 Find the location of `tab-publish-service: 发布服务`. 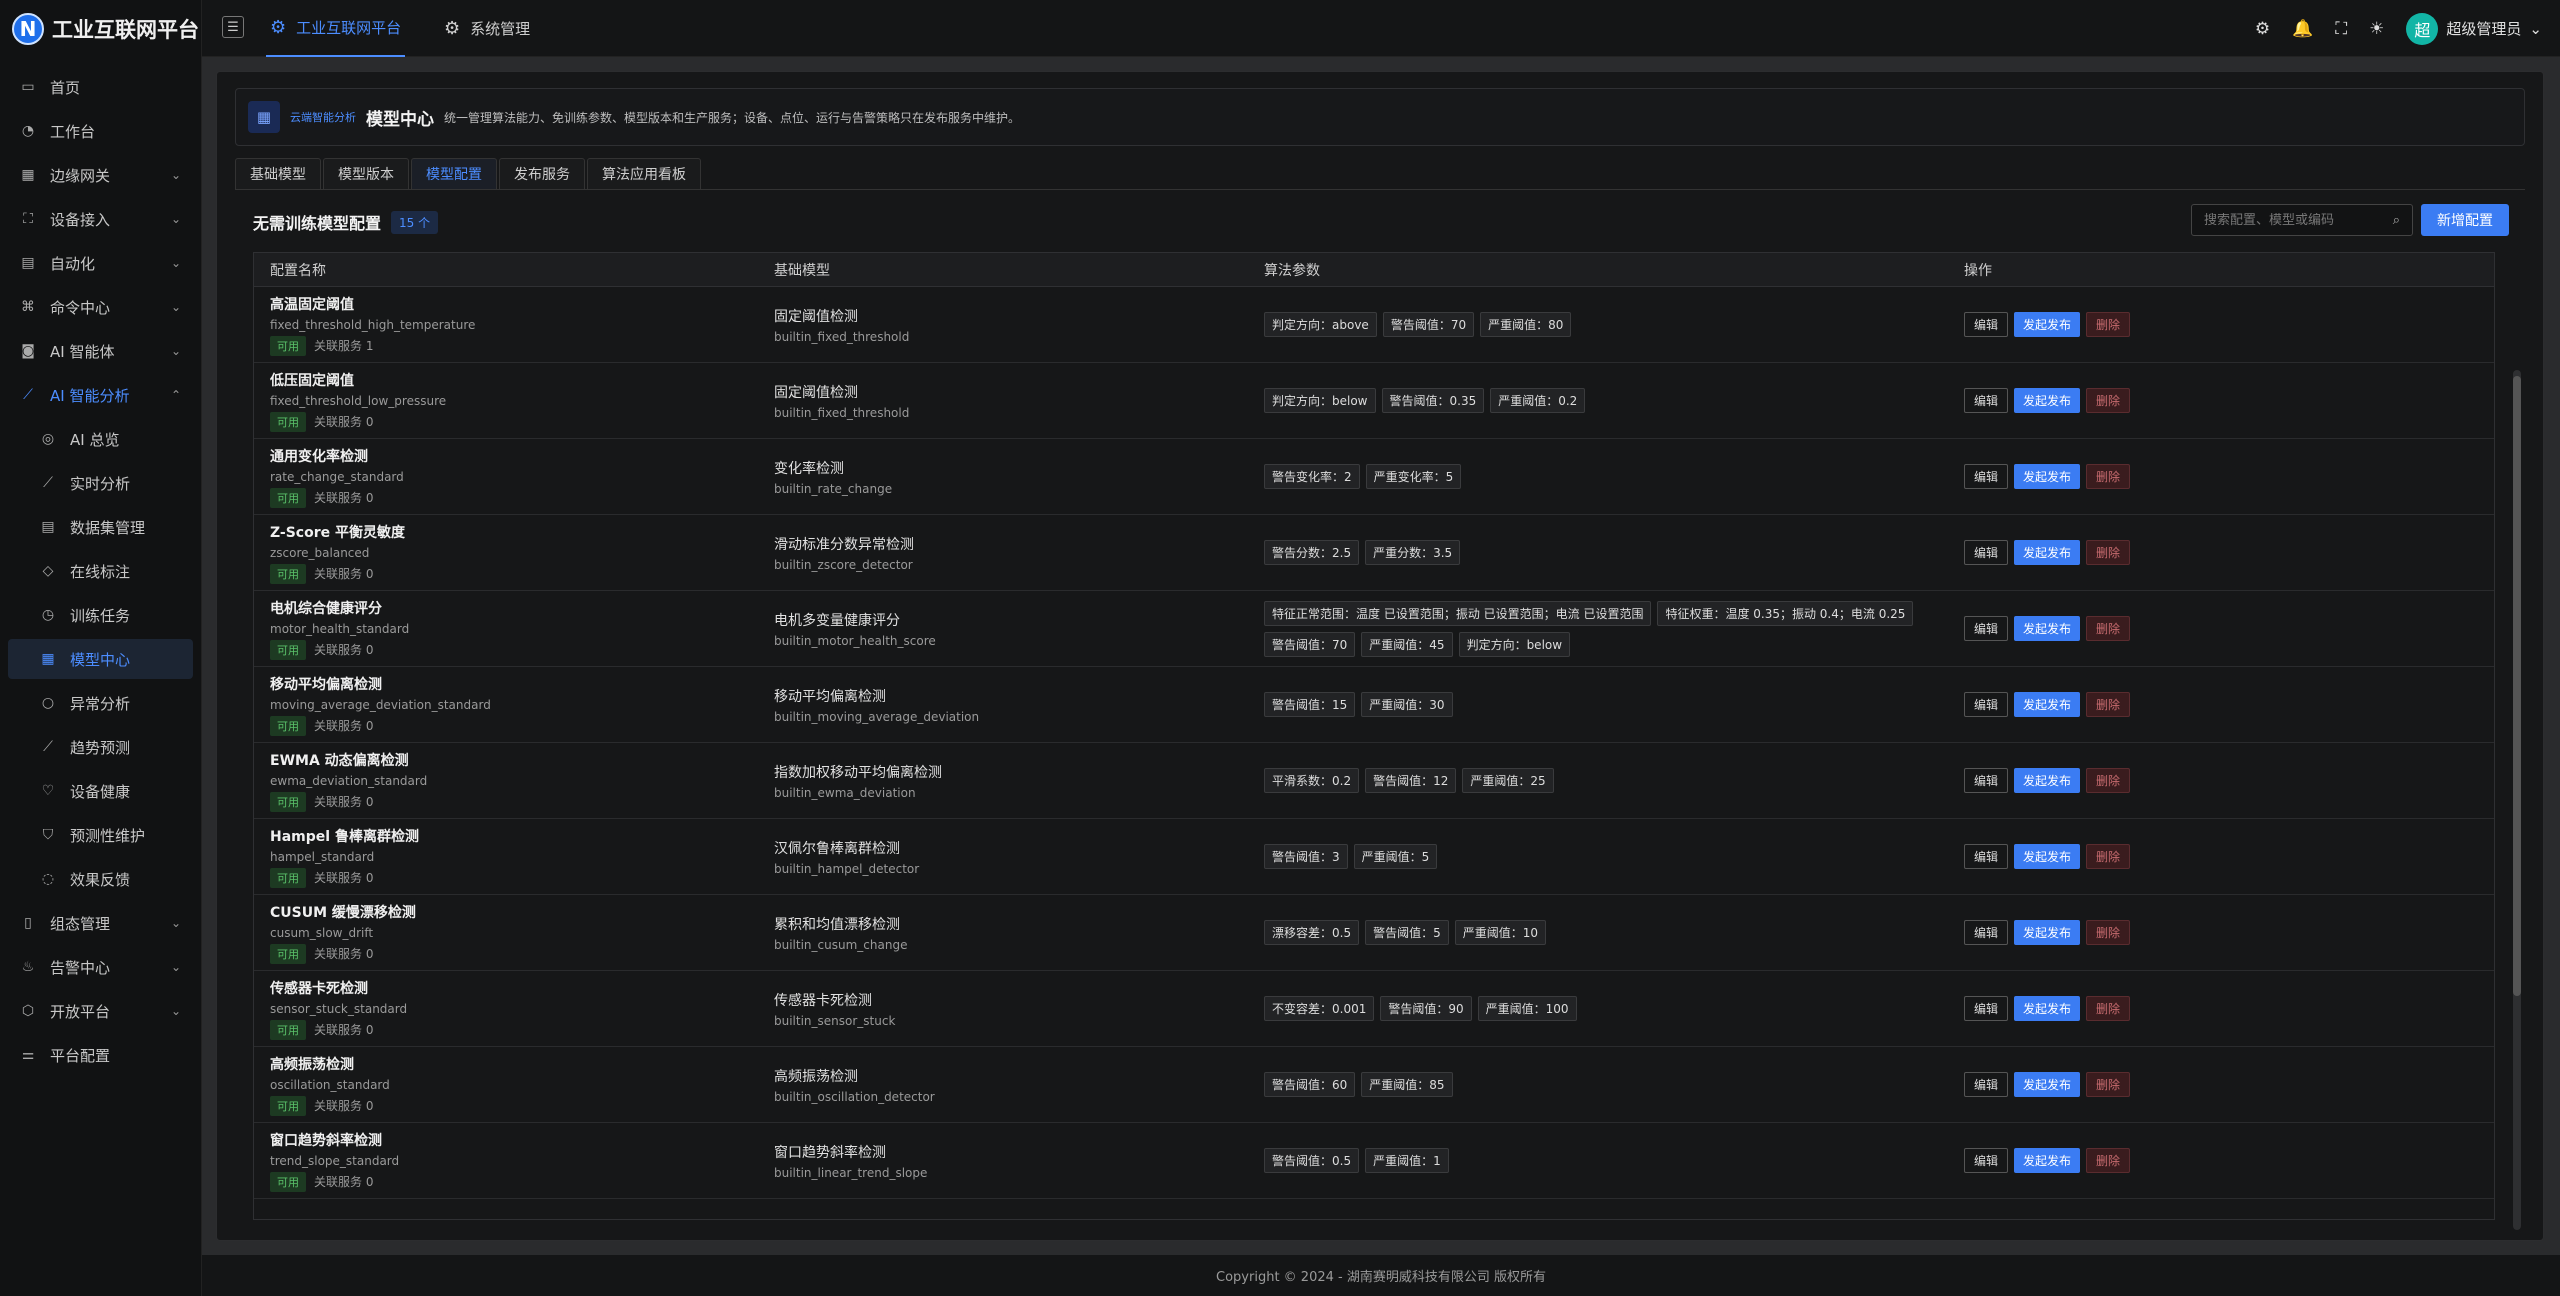

tab-publish-service: 发布服务 is located at coordinates (542, 174).